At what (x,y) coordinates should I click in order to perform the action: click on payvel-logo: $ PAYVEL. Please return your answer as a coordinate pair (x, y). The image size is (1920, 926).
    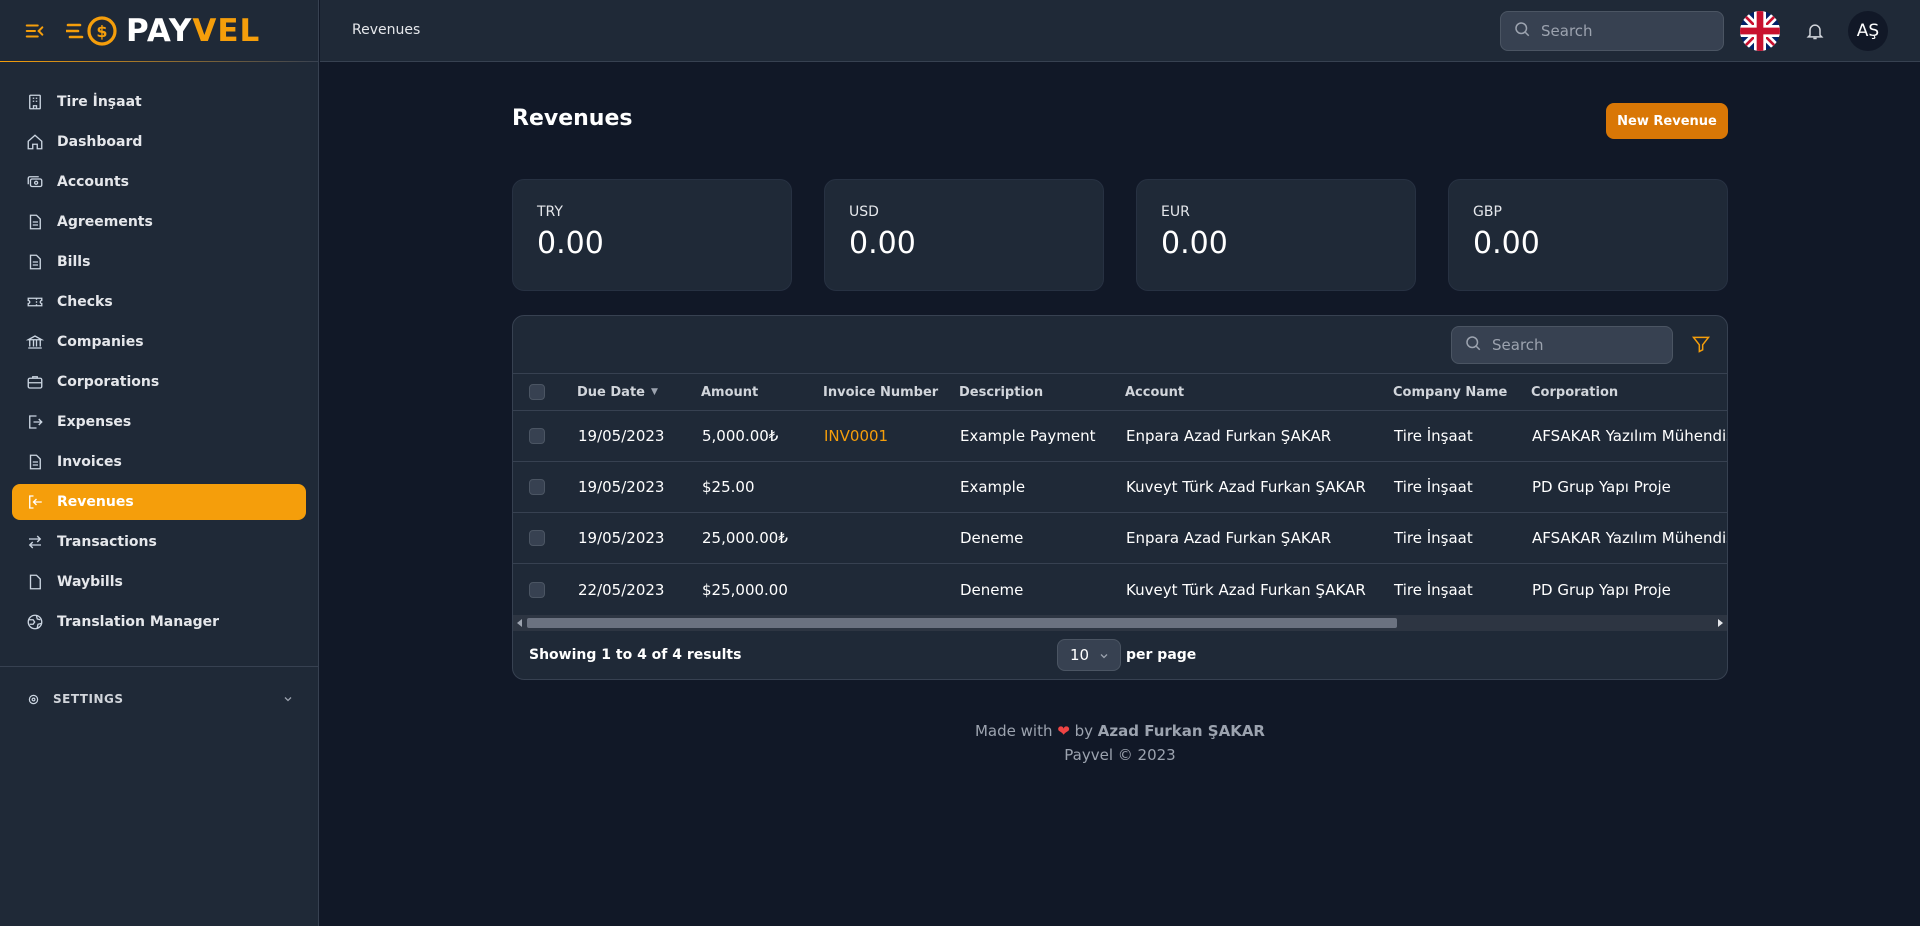
    Looking at the image, I should click on (163, 31).